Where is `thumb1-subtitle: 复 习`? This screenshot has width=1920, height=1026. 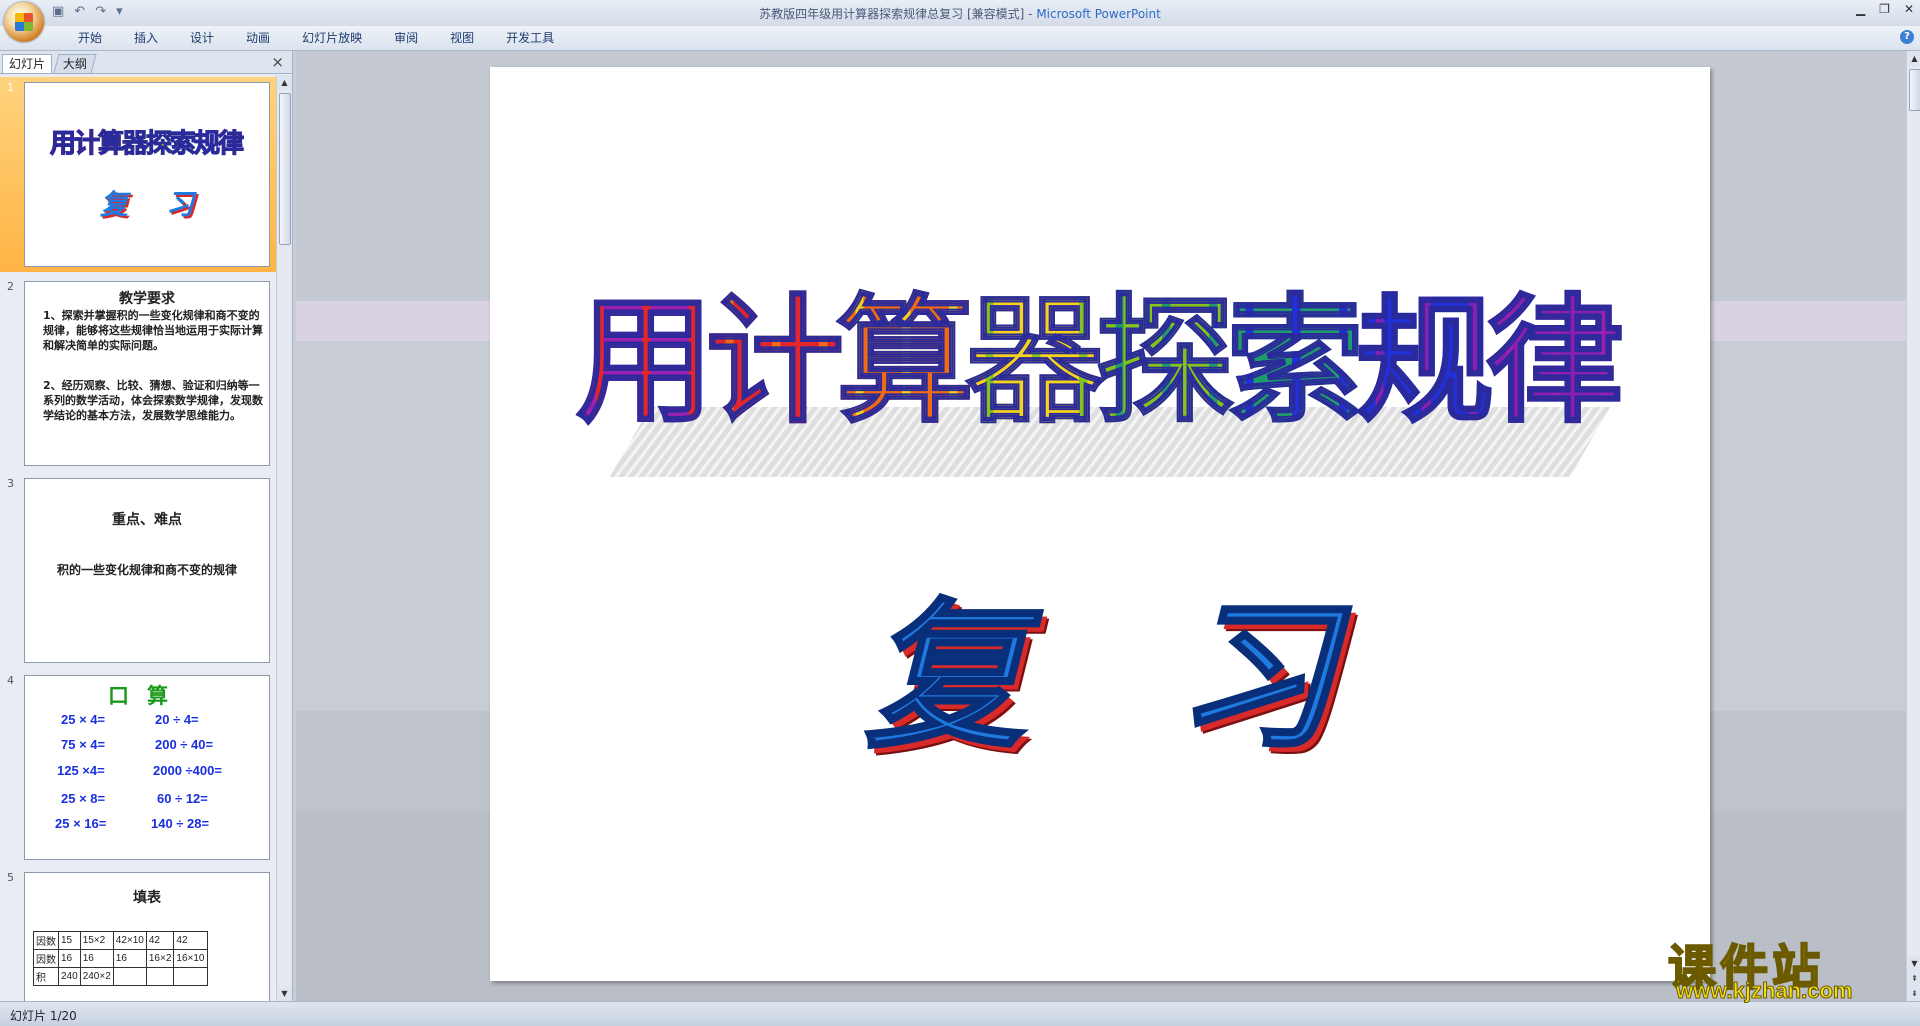
thumb1-subtitle: 复 习 is located at coordinates (147, 203).